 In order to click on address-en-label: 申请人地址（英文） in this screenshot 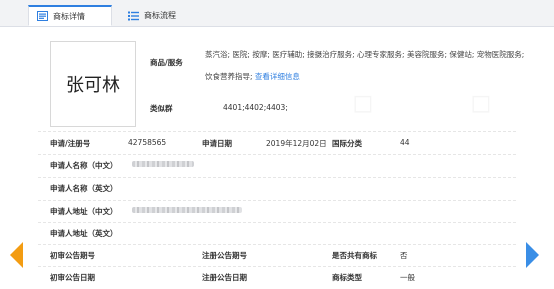, I will do `click(84, 233)`.